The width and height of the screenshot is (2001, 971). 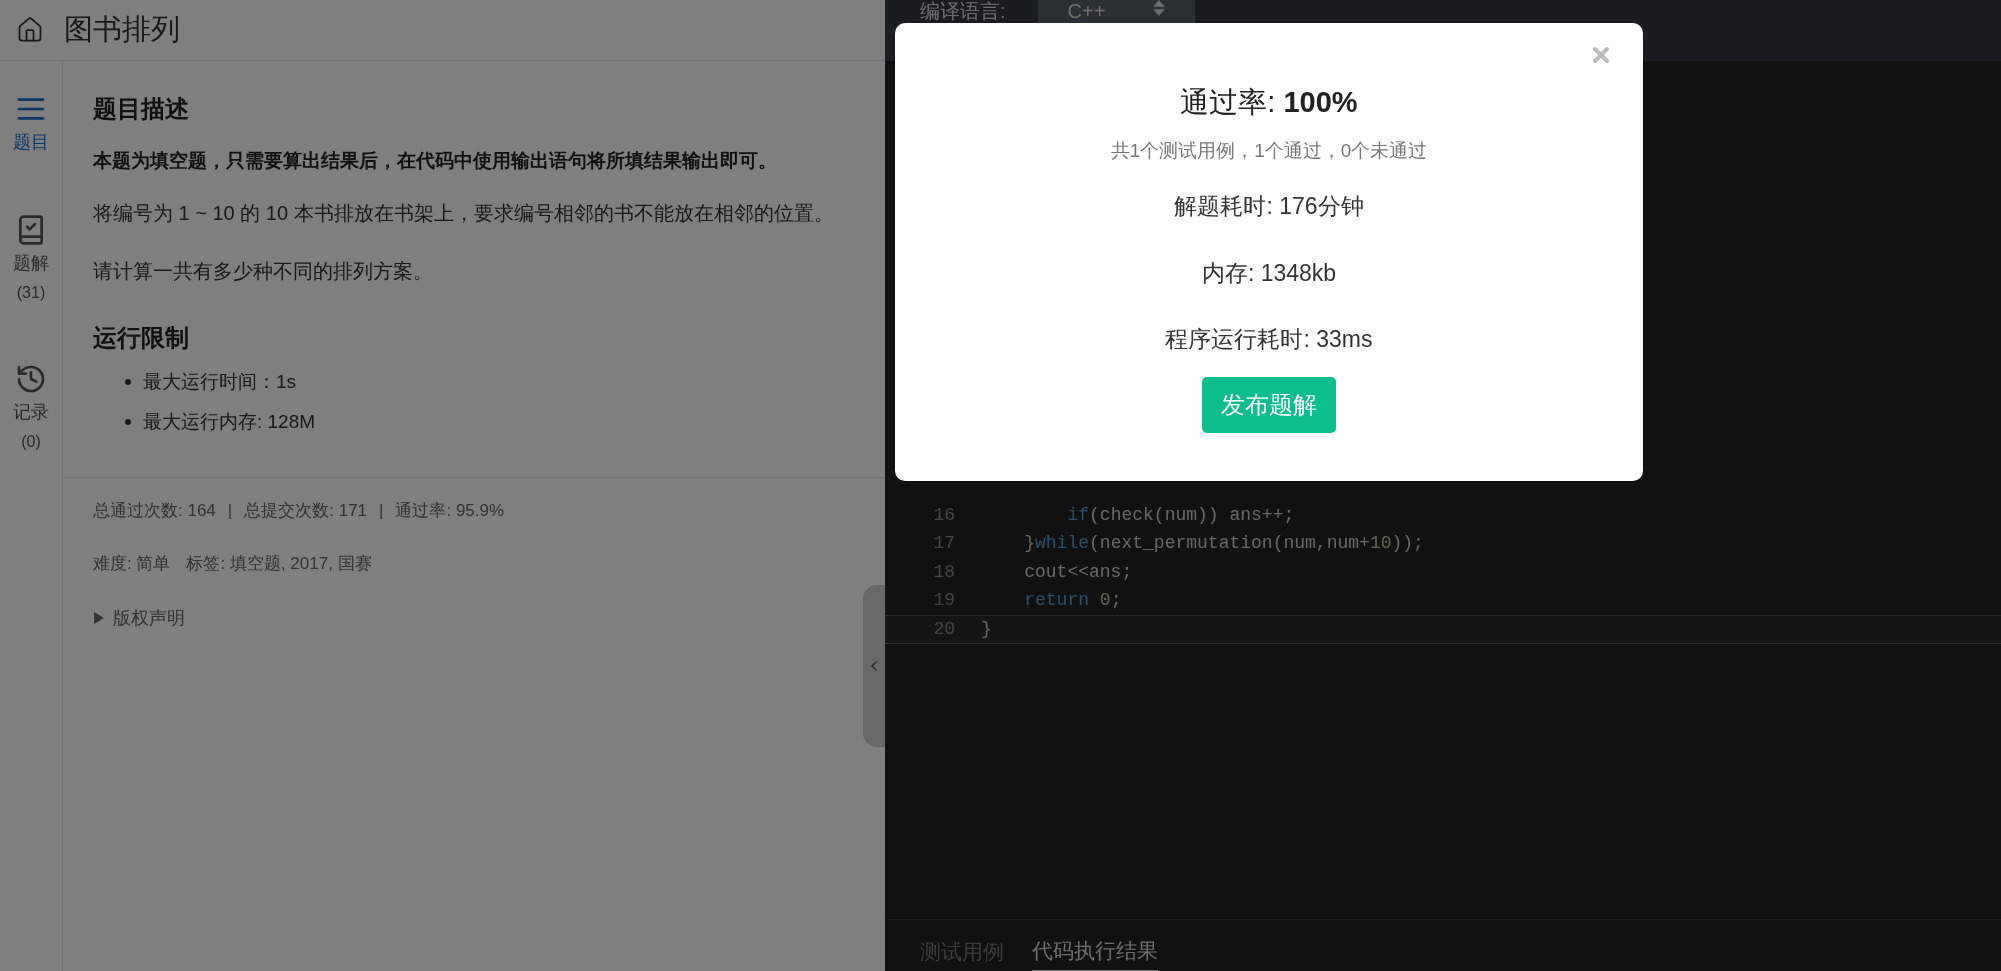 What do you see at coordinates (31, 259) in the screenshot?
I see `sidebar-tab: 题解 (31)` at bounding box center [31, 259].